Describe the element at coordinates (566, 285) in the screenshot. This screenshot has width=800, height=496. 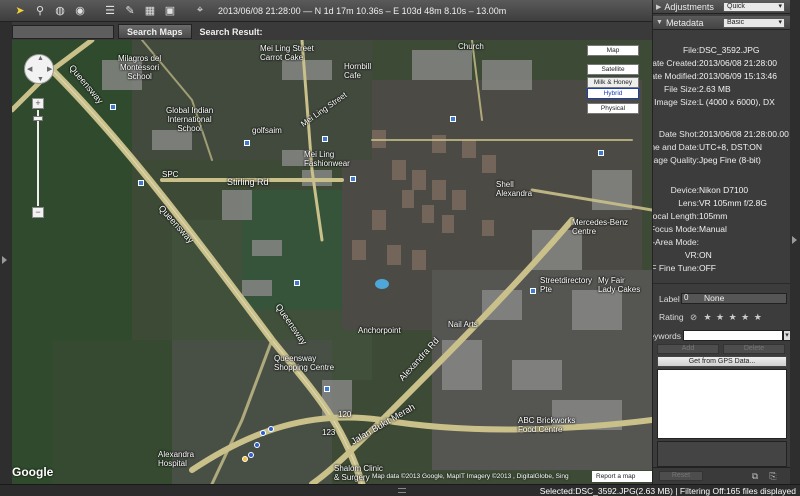
I see `poi-label-streetdirectory: Streetdirectory Pte` at that location.